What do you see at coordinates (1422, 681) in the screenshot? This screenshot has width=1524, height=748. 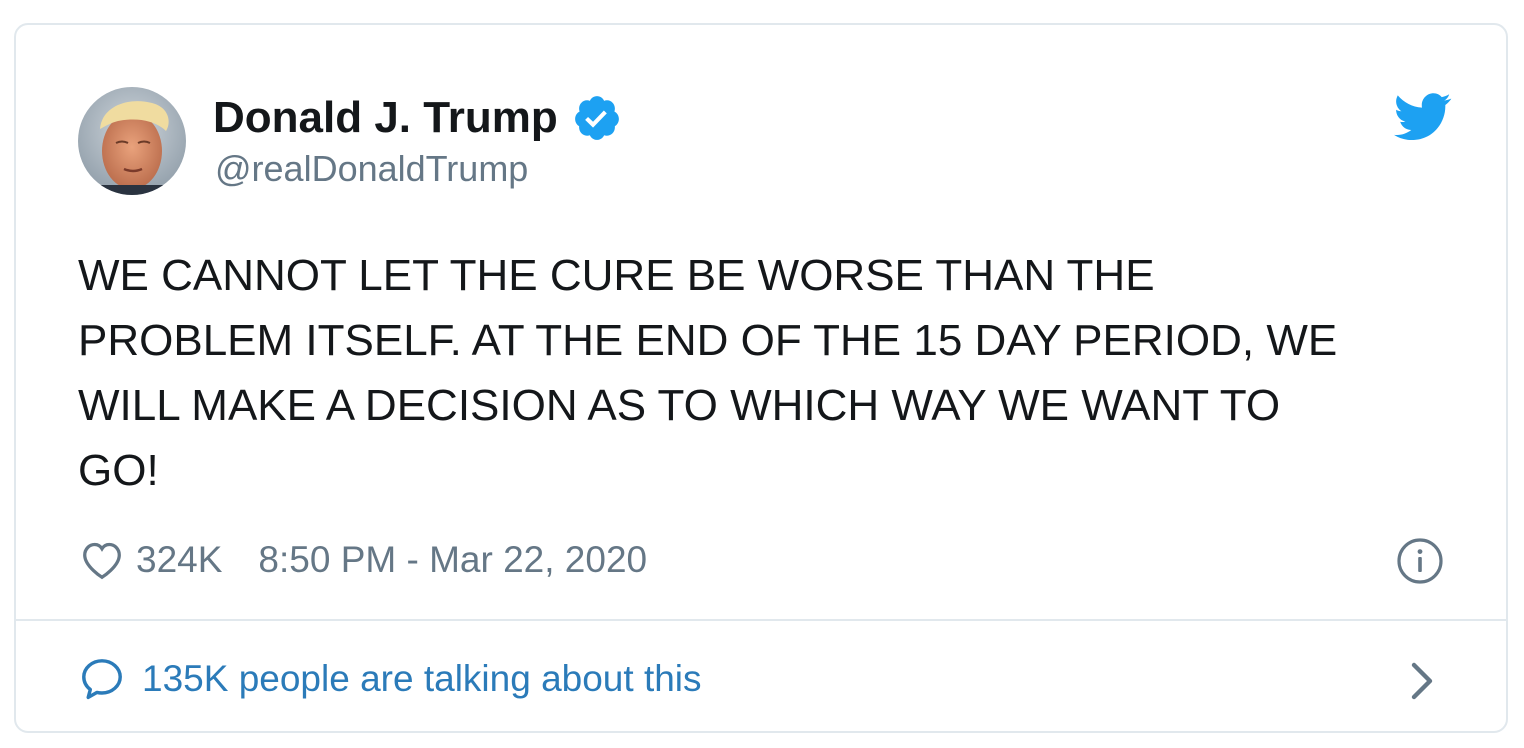 I see `chevron-right-icon` at bounding box center [1422, 681].